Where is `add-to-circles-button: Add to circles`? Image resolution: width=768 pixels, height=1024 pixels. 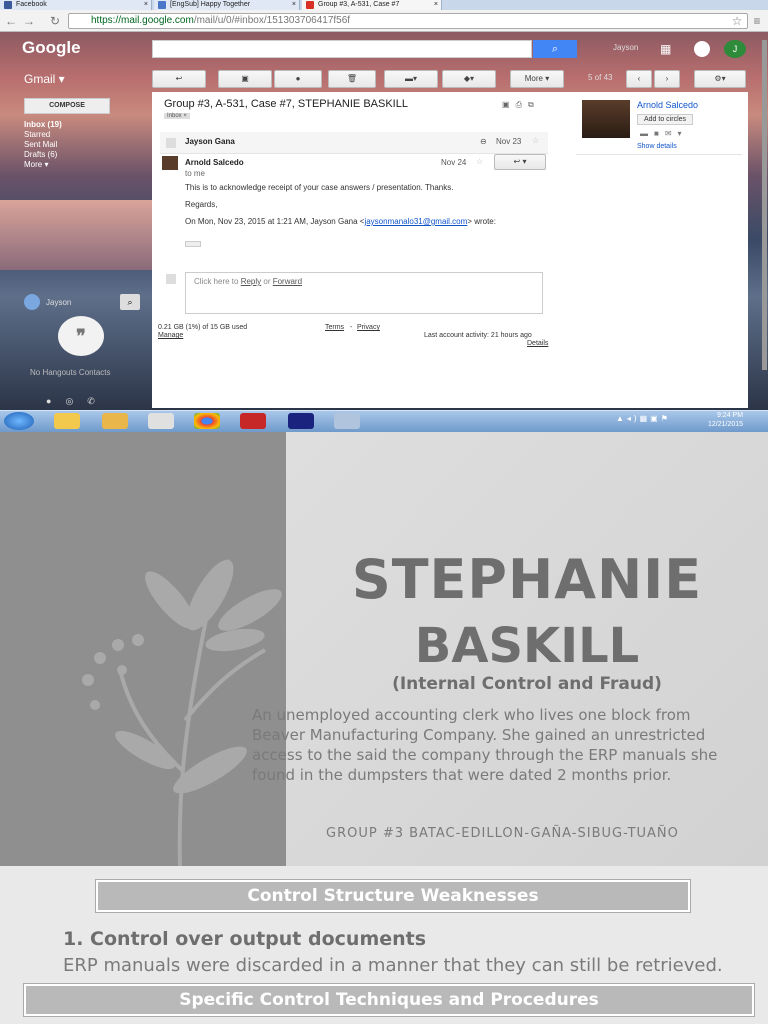 add-to-circles-button: Add to circles is located at coordinates (665, 119).